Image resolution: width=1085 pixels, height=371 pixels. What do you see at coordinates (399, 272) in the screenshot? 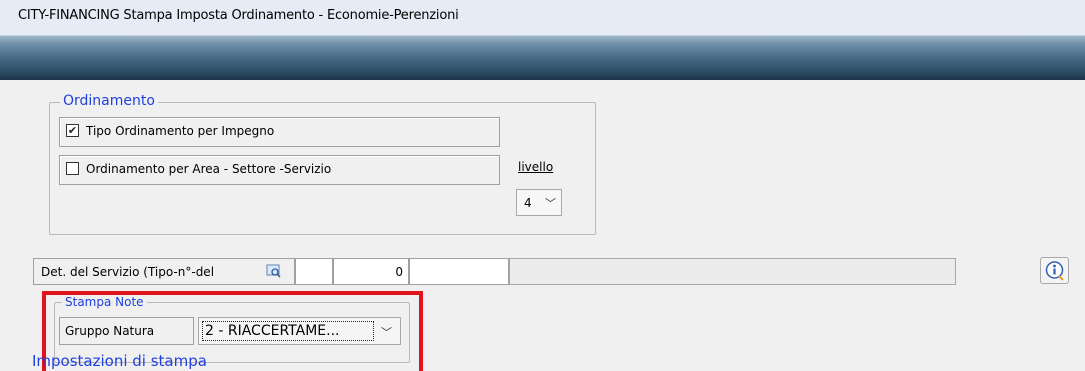
I see `det-servizio-numero-value: 0` at bounding box center [399, 272].